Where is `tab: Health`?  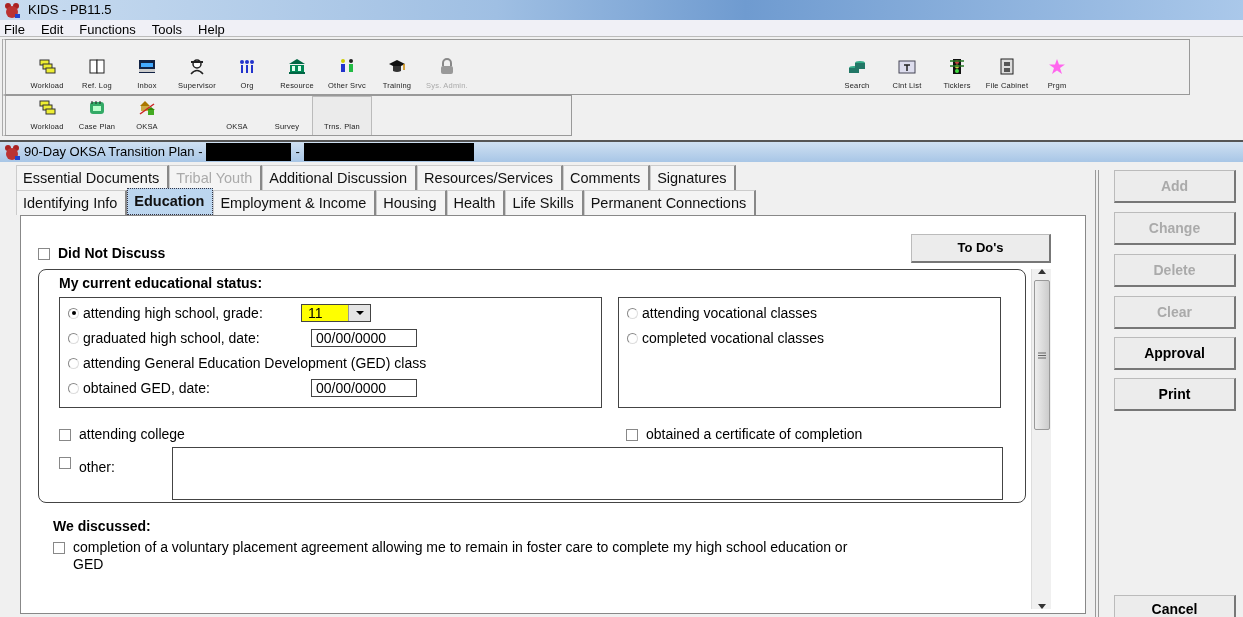 tab: Health is located at coordinates (476, 202).